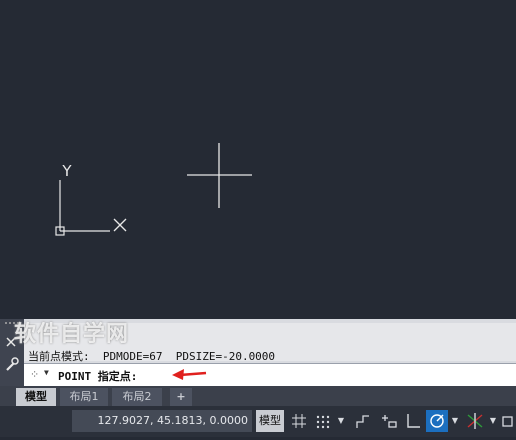  Describe the element at coordinates (153, 189) in the screenshot. I see `canvas-svg: Y` at that location.